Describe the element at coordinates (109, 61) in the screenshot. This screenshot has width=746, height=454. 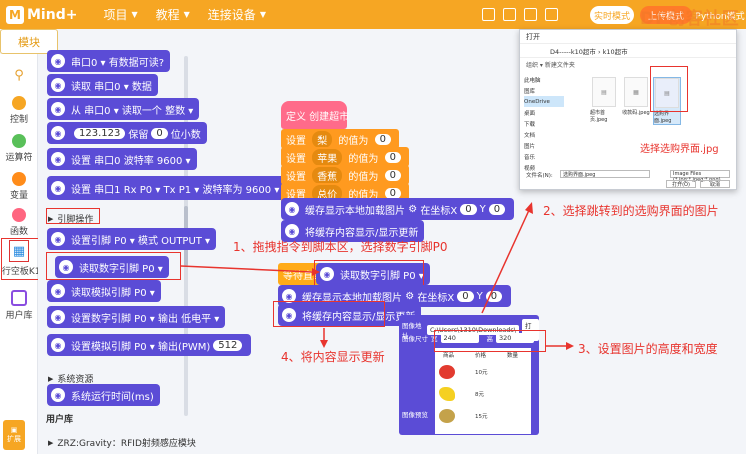
I see `block-serial-available: ◉ 串口0 ▾ 有数据可读?` at that location.